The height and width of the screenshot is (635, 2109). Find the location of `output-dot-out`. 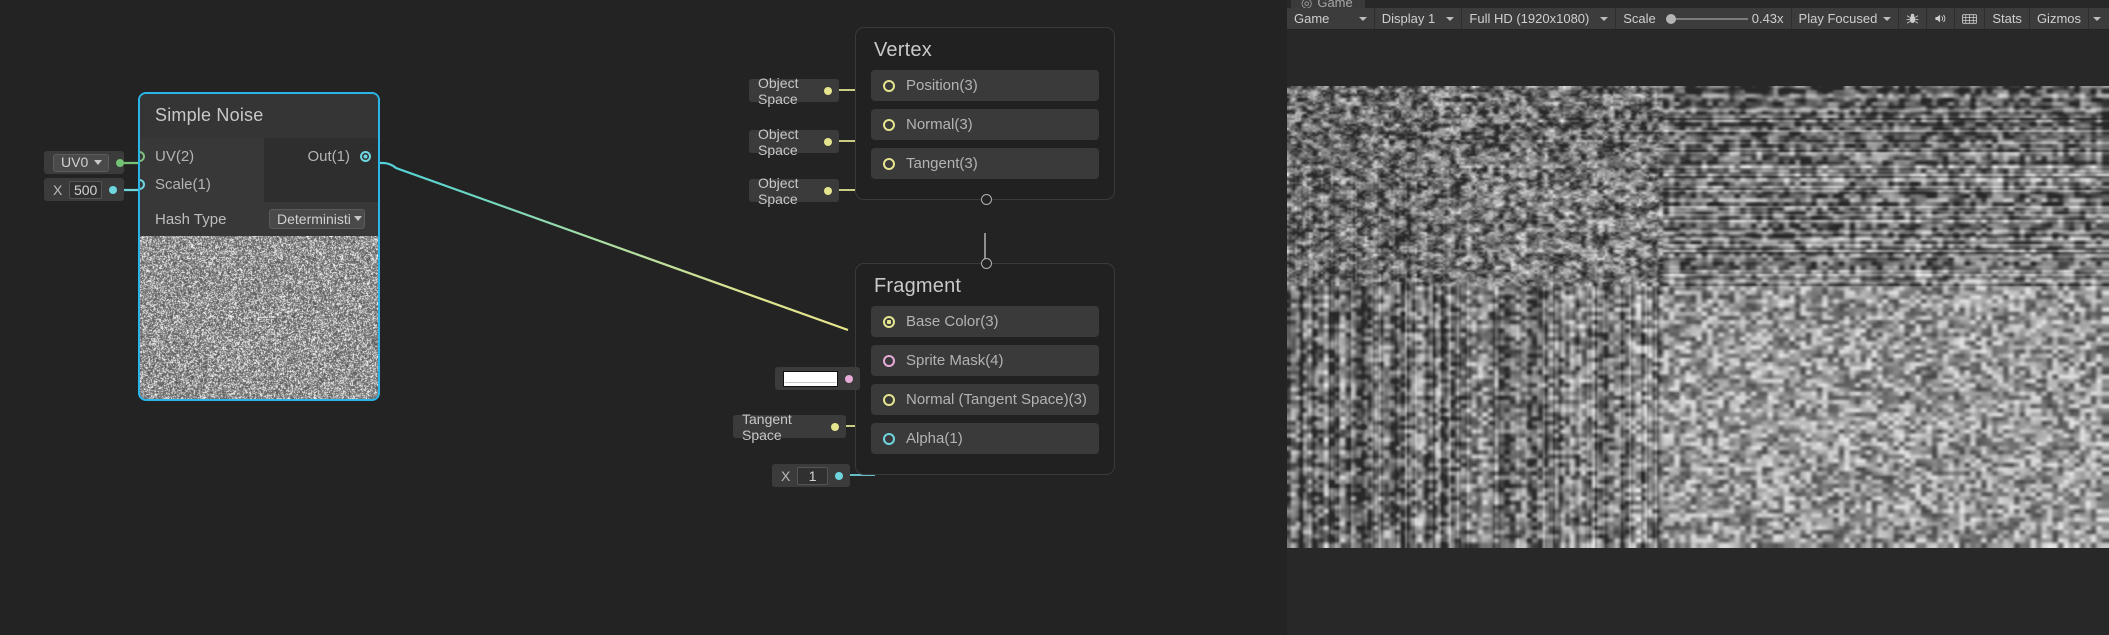

output-dot-out is located at coordinates (365, 156).